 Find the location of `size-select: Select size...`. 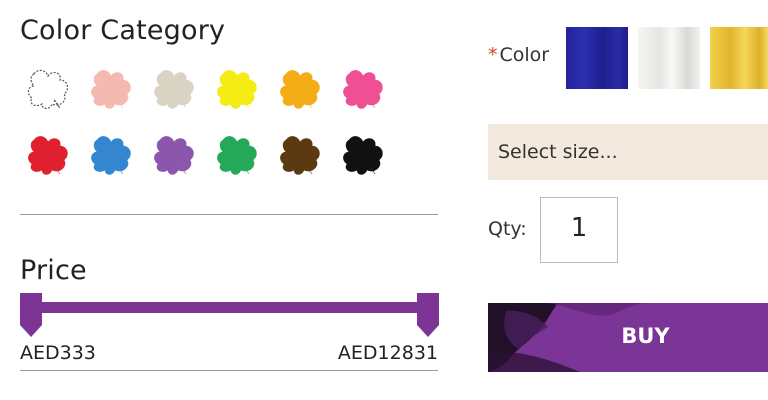

size-select: Select size... is located at coordinates (628, 152).